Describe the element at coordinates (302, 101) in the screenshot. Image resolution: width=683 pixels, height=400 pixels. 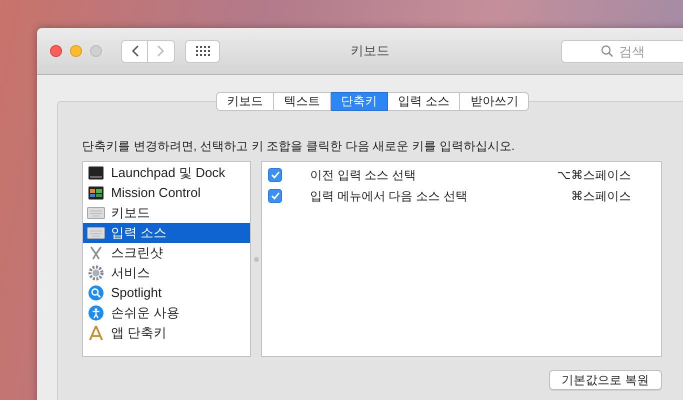
I see `tab: 텍스트` at that location.